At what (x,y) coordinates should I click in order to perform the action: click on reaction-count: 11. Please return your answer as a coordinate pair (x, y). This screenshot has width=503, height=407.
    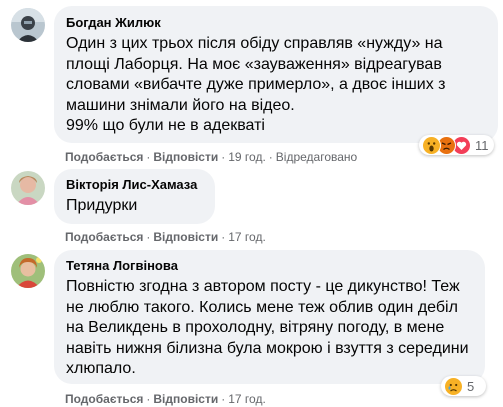
    Looking at the image, I should click on (482, 145).